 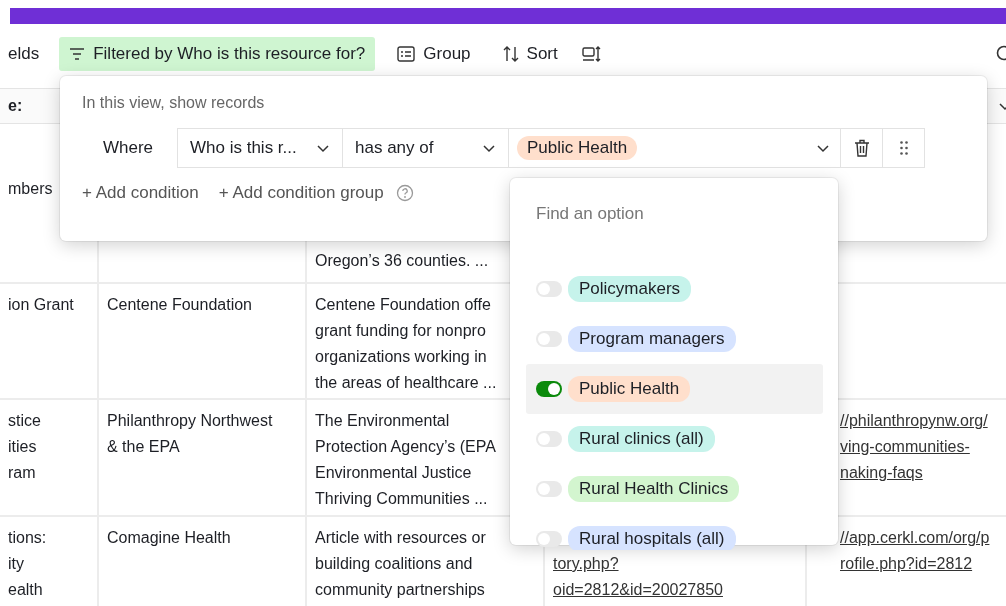 I want to click on trash-icon, so click(x=861, y=148).